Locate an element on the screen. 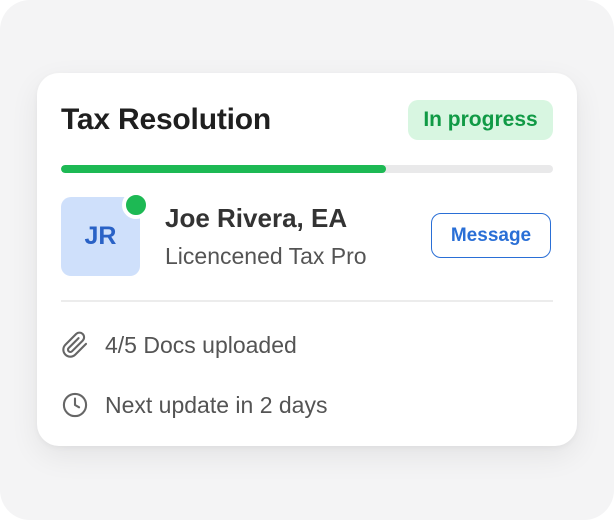 The image size is (614, 520). professional-role: Licencened Tax Pro is located at coordinates (266, 256).